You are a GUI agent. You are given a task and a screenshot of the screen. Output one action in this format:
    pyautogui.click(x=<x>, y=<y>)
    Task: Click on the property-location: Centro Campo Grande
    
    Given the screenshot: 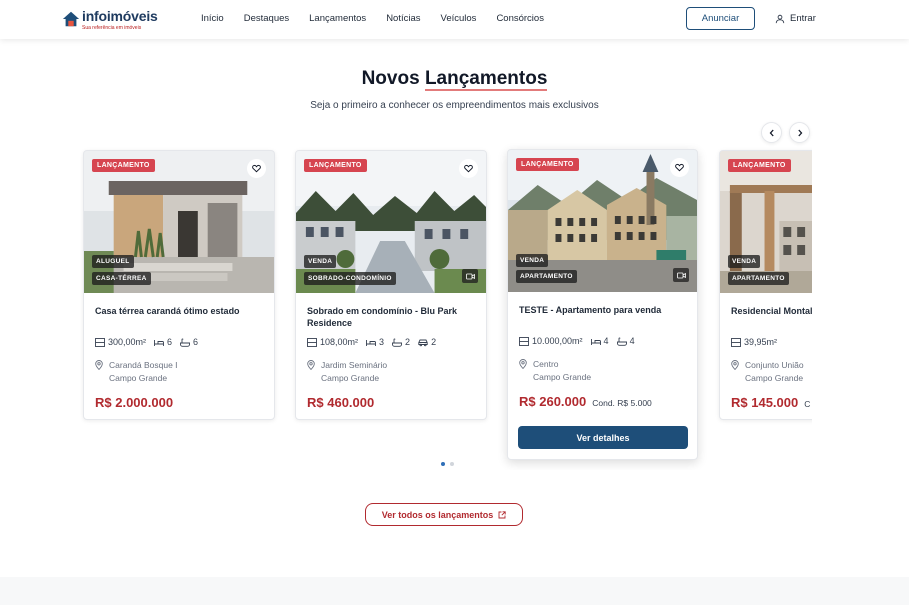 What is the action you would take?
    pyautogui.click(x=555, y=371)
    